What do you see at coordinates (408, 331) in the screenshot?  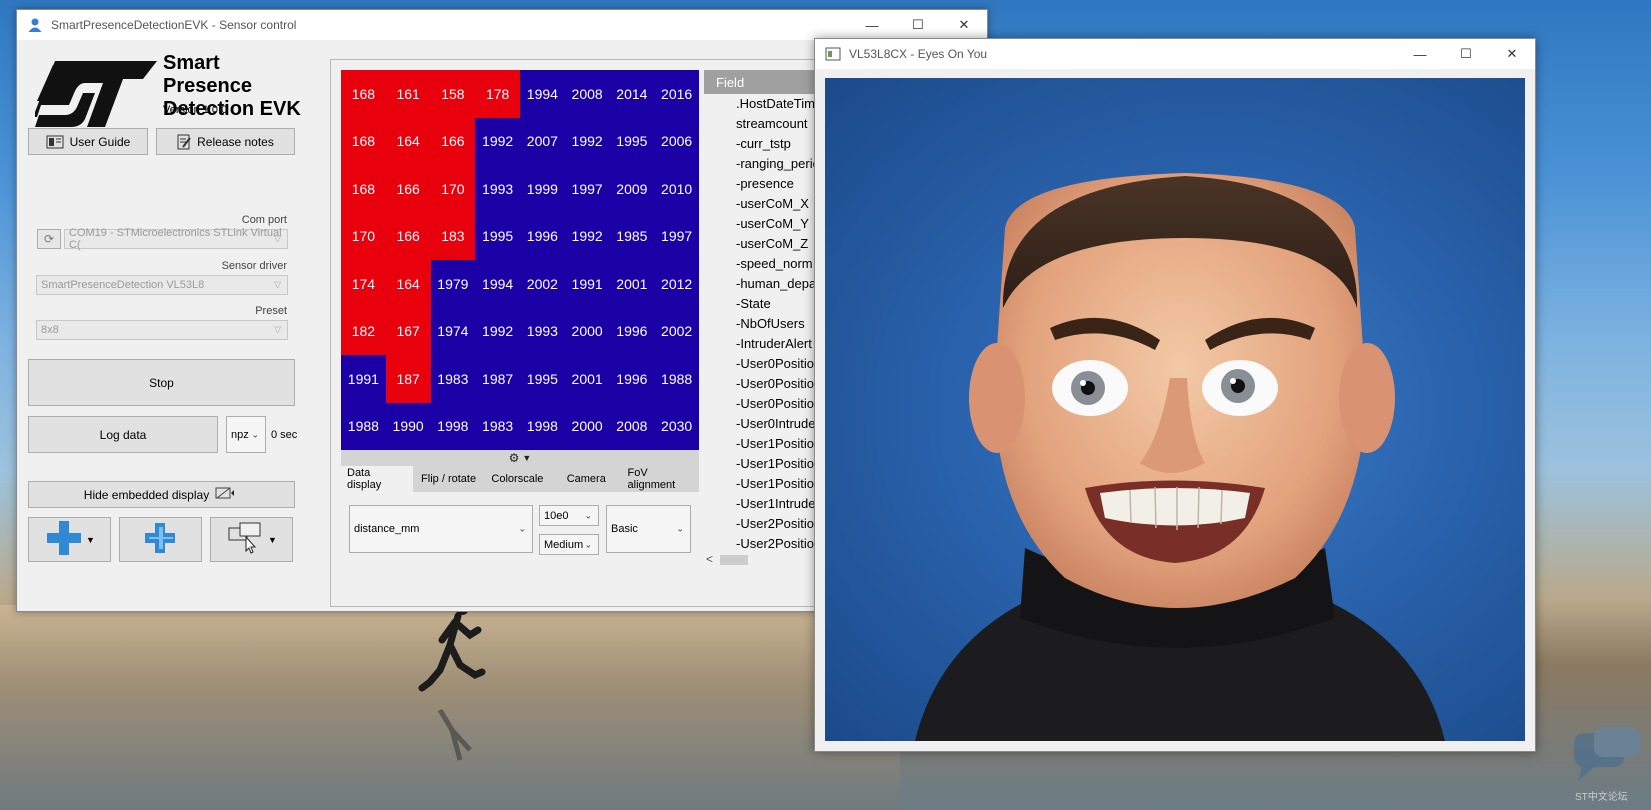 I see `grid-cell: 167` at bounding box center [408, 331].